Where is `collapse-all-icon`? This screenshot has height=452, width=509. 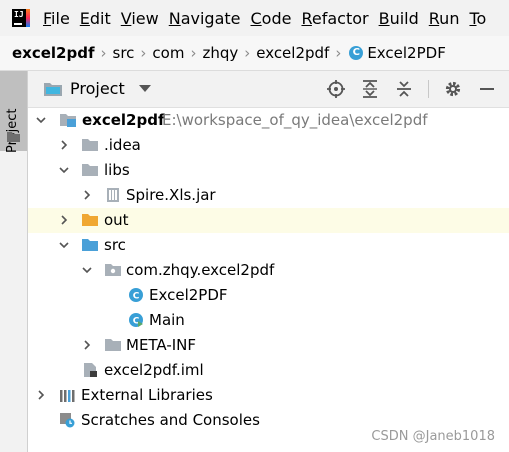
collapse-all-icon is located at coordinates (404, 89).